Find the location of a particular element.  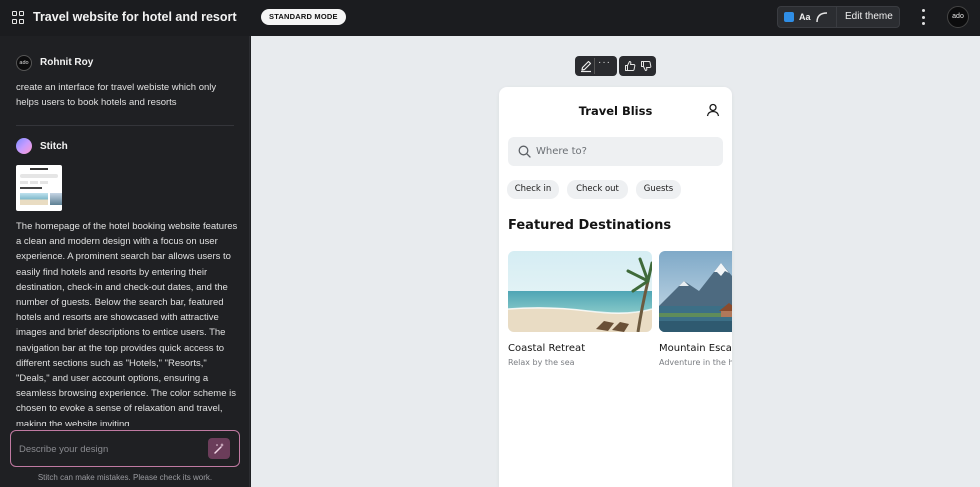

mode-badge: STANDARD MODE is located at coordinates (303, 17).